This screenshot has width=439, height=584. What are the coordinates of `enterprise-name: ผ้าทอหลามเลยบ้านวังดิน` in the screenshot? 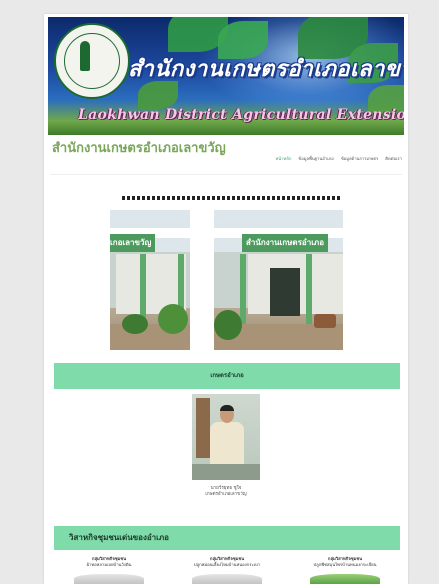 It's located at (109, 564).